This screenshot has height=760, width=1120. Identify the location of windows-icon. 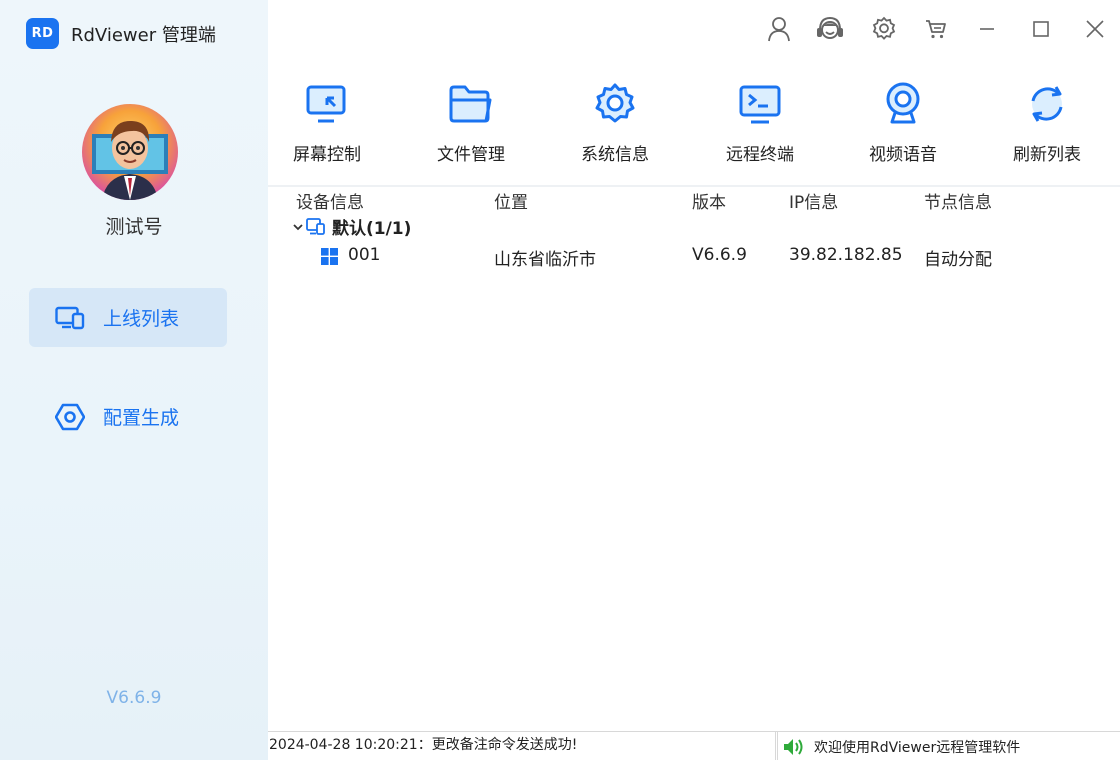
(329, 259).